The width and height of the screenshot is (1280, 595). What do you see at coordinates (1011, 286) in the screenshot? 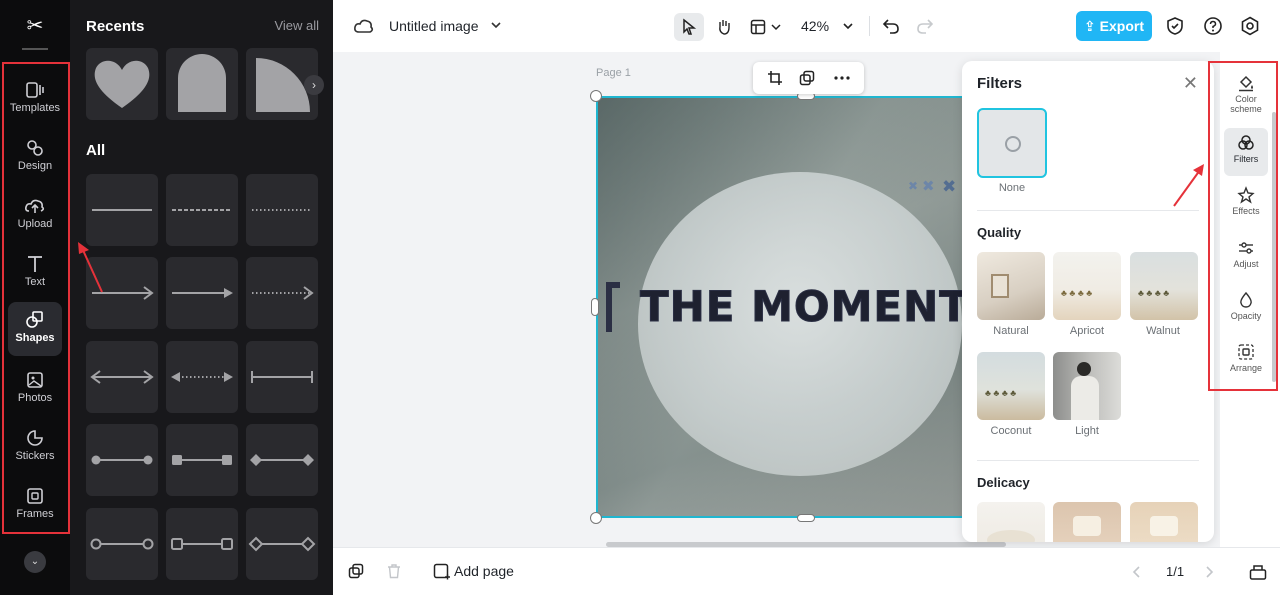
I see `filter-thumb-natural` at bounding box center [1011, 286].